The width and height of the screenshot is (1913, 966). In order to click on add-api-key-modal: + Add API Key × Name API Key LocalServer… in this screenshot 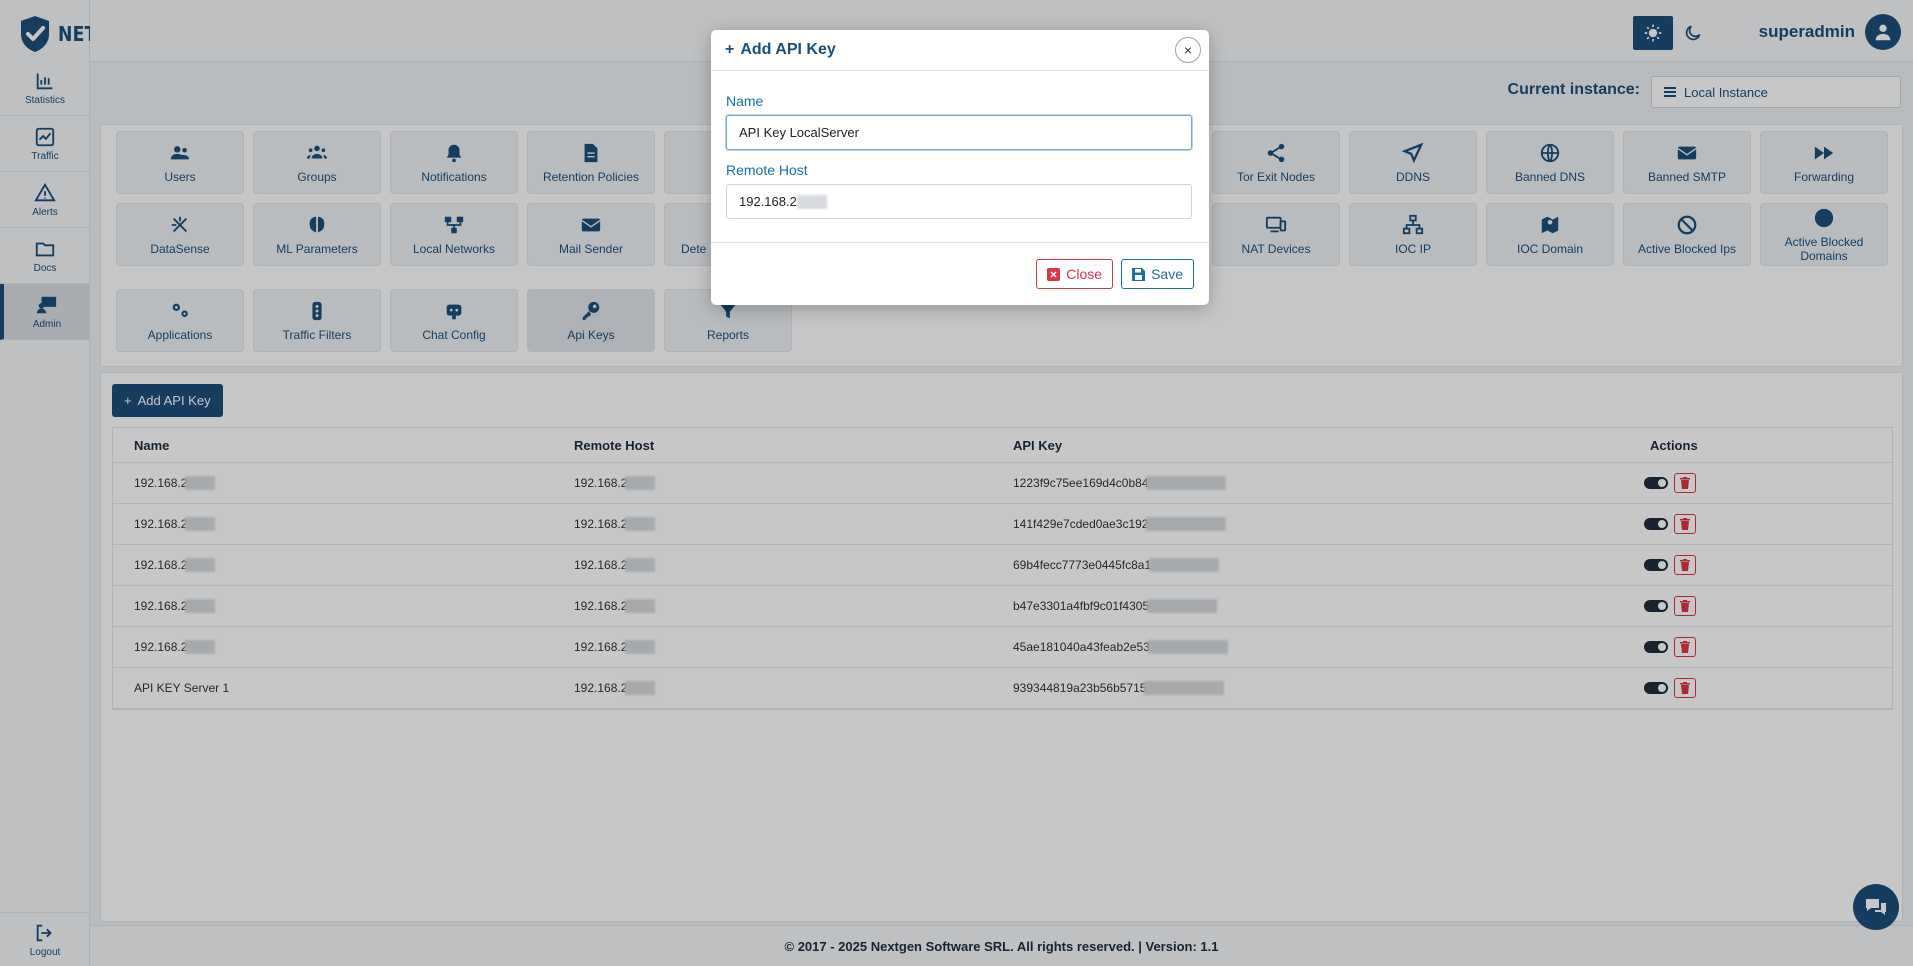, I will do `click(960, 167)`.